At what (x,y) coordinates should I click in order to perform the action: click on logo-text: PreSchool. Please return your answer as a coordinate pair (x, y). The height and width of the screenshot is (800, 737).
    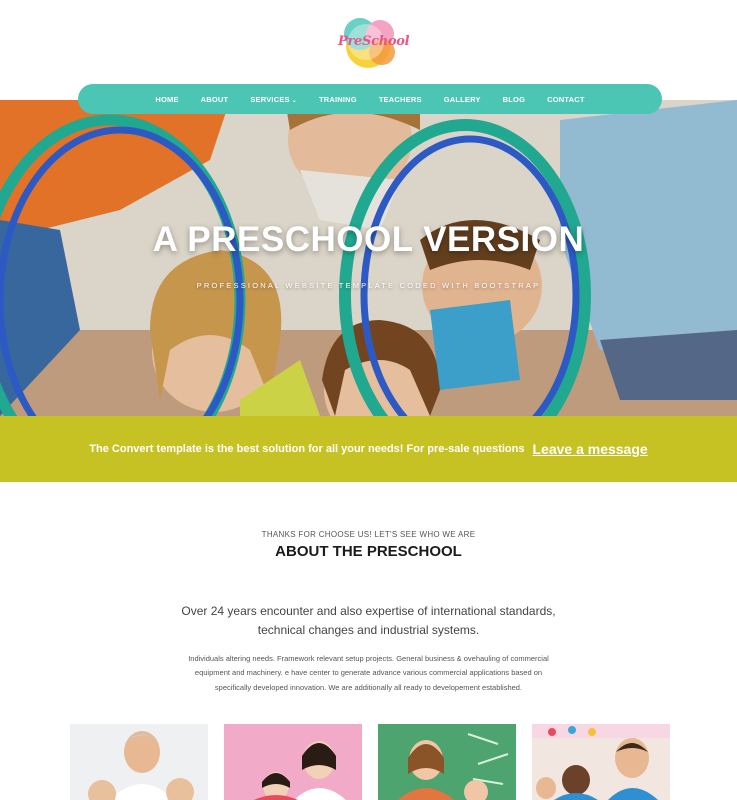
    Looking at the image, I should click on (374, 41).